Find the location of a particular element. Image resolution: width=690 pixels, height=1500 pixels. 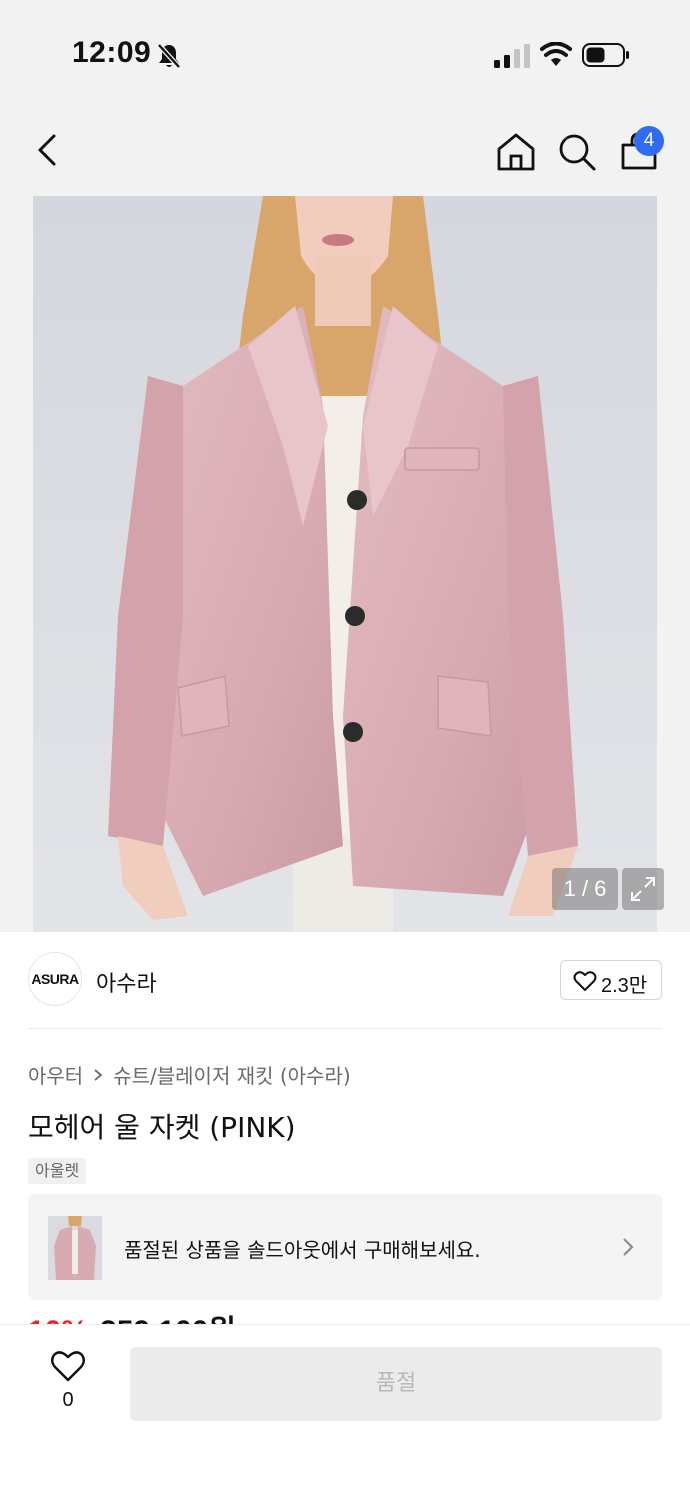

bell-off-icon is located at coordinates (169, 56).